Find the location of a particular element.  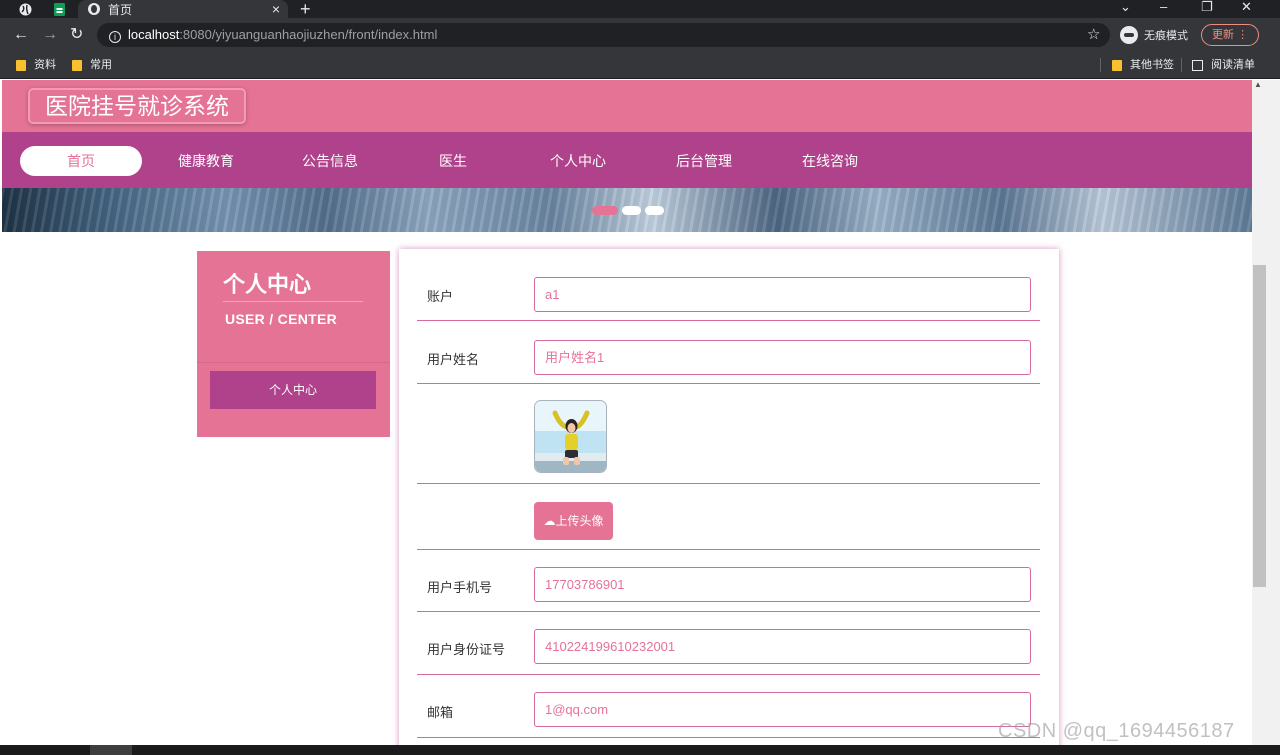

email-field: 1@qq.com is located at coordinates (782, 709).